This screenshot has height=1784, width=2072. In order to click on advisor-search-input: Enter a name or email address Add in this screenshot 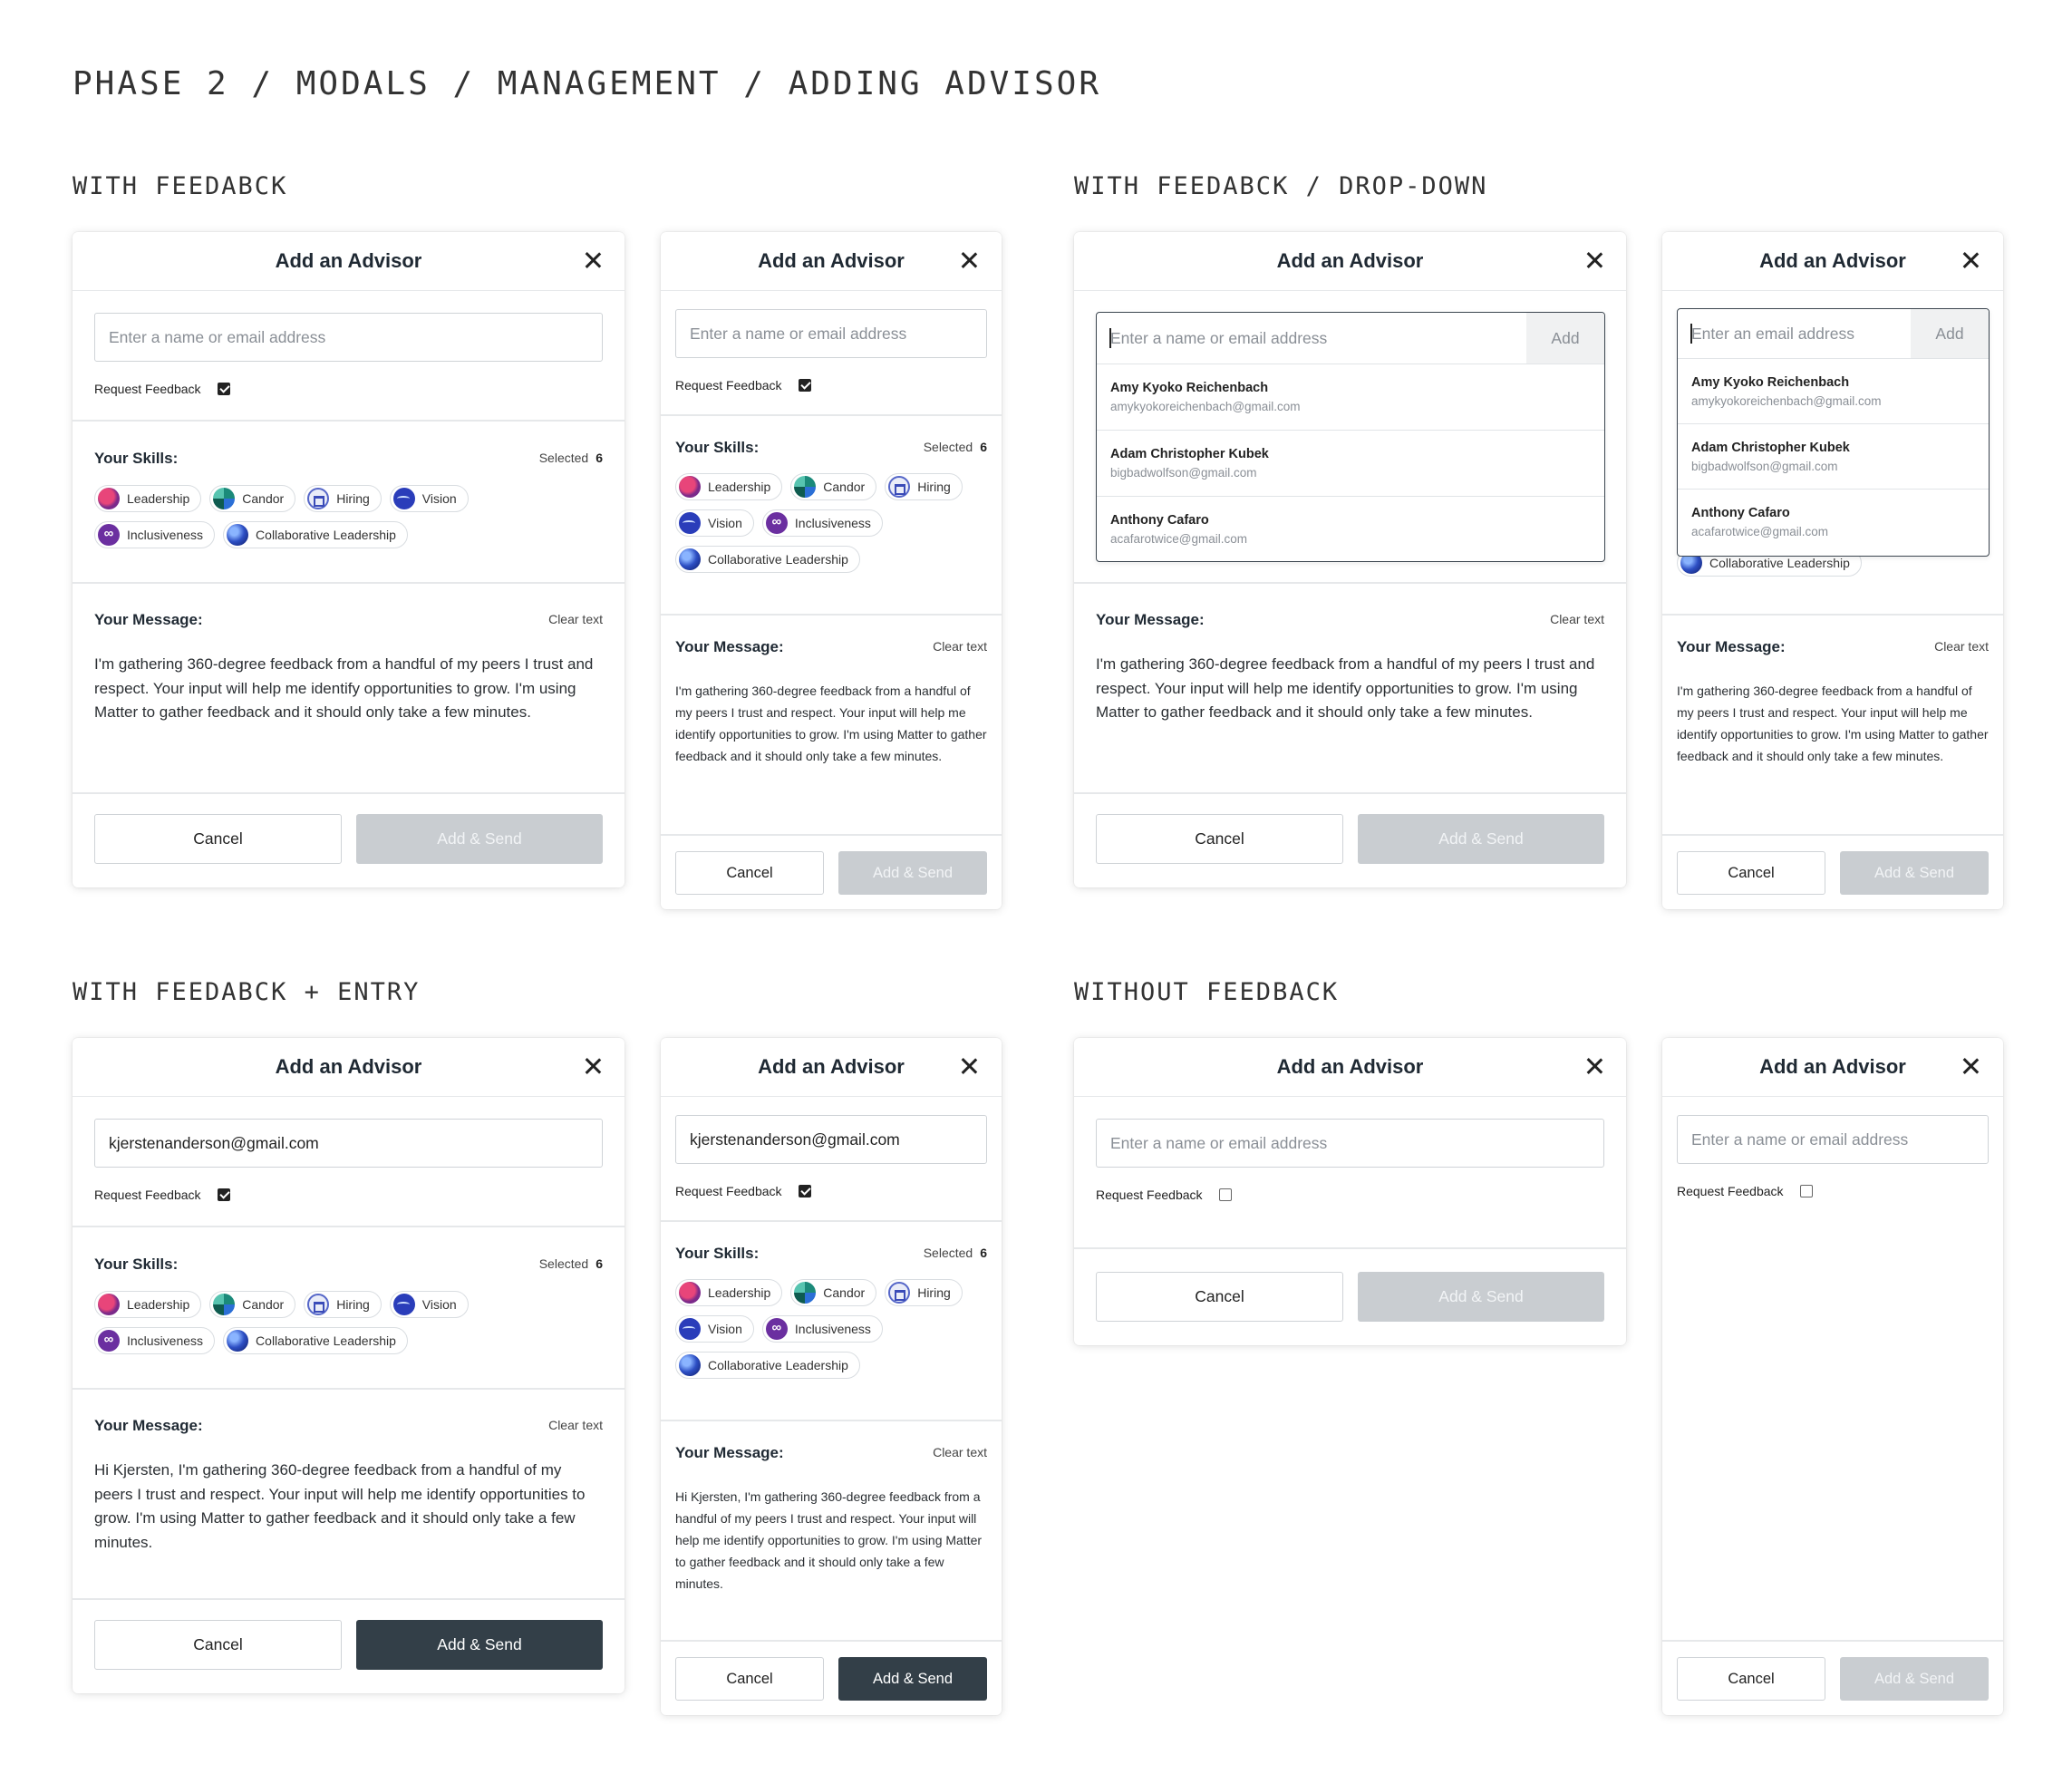, I will do `click(1350, 338)`.